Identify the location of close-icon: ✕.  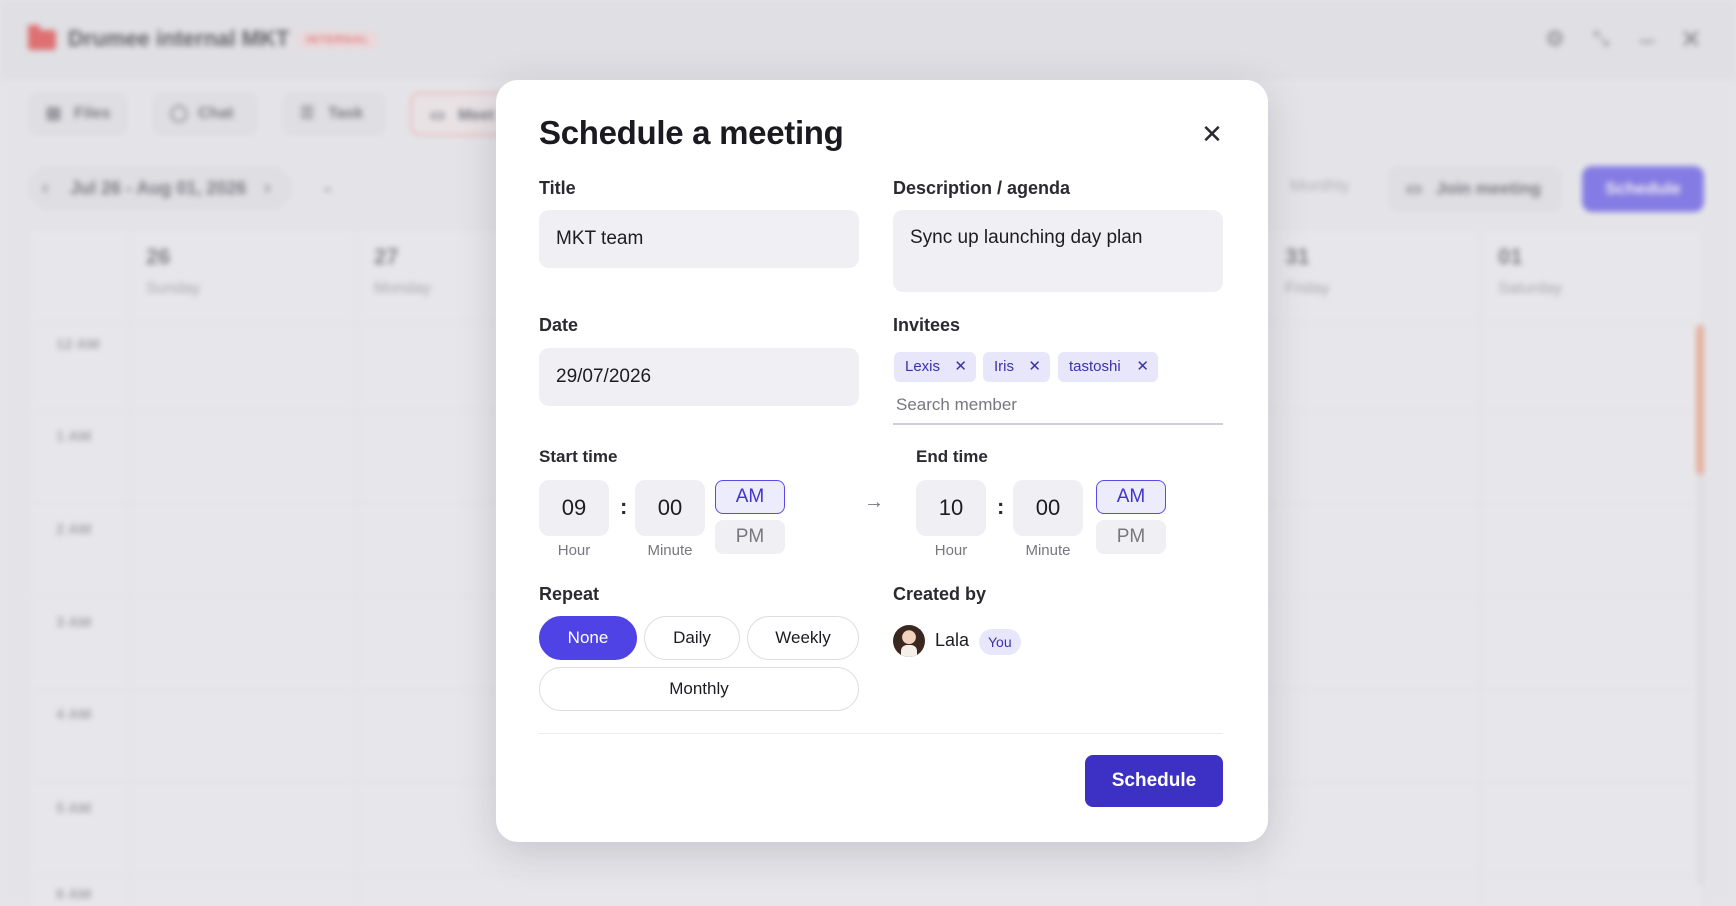
(1212, 134).